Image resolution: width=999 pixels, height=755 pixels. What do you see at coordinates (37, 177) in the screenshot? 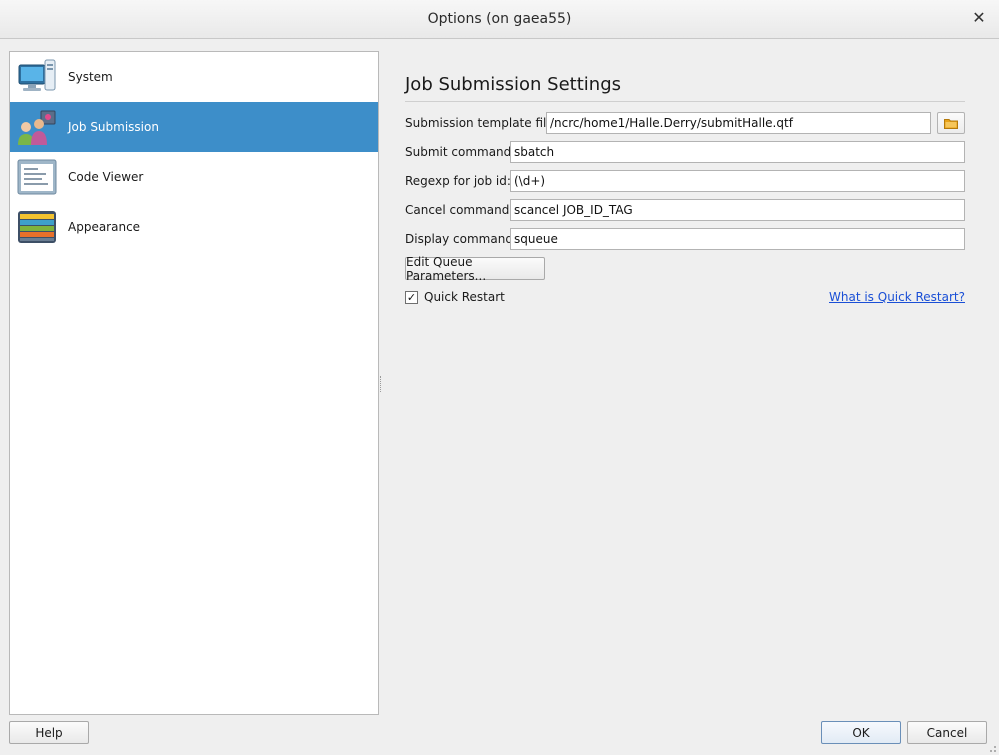
I see `document-icon` at bounding box center [37, 177].